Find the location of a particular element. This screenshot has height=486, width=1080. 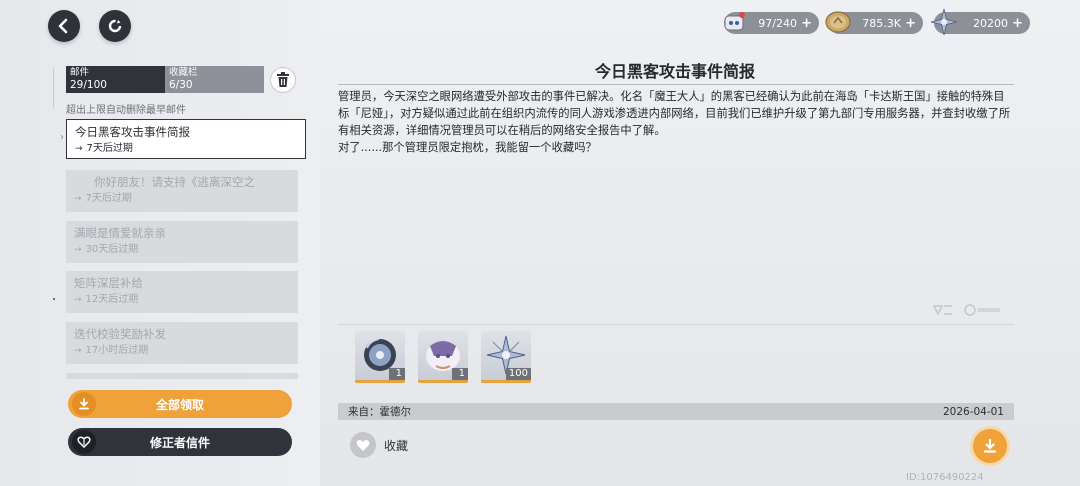

player-id: ID:1076490224 is located at coordinates (945, 477).